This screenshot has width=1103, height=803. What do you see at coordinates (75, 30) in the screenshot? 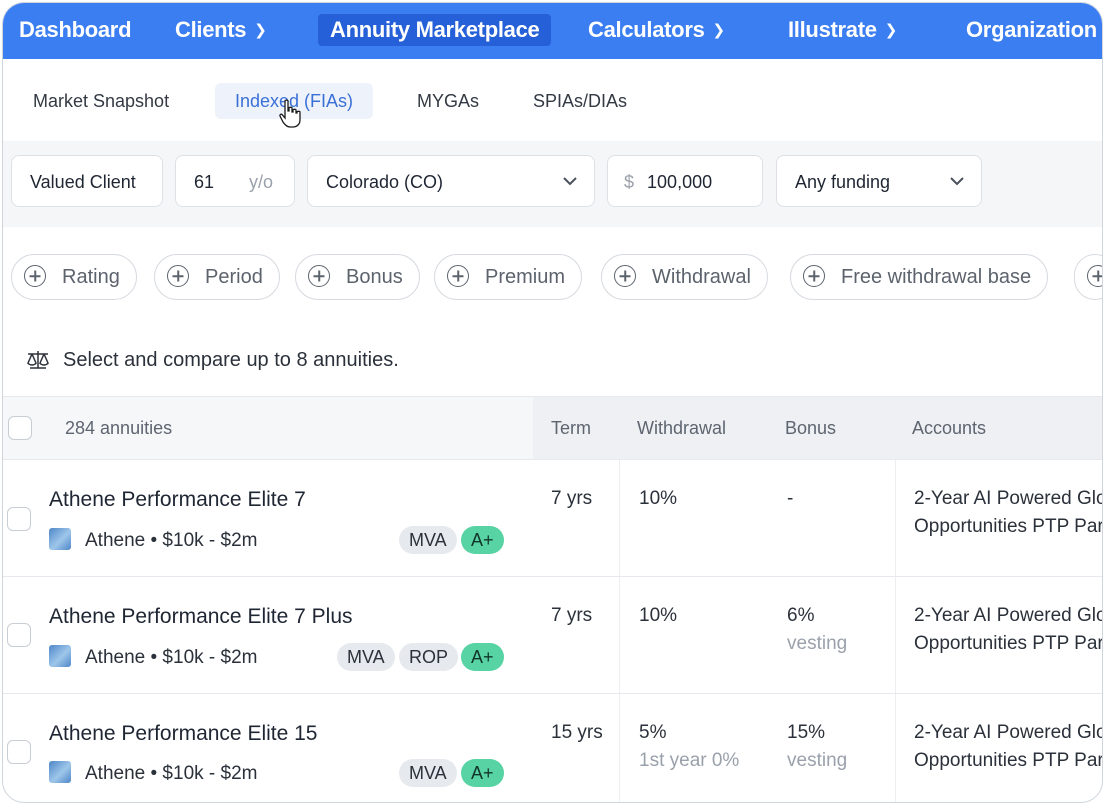
I see `nav-dashboard: Dashboard` at bounding box center [75, 30].